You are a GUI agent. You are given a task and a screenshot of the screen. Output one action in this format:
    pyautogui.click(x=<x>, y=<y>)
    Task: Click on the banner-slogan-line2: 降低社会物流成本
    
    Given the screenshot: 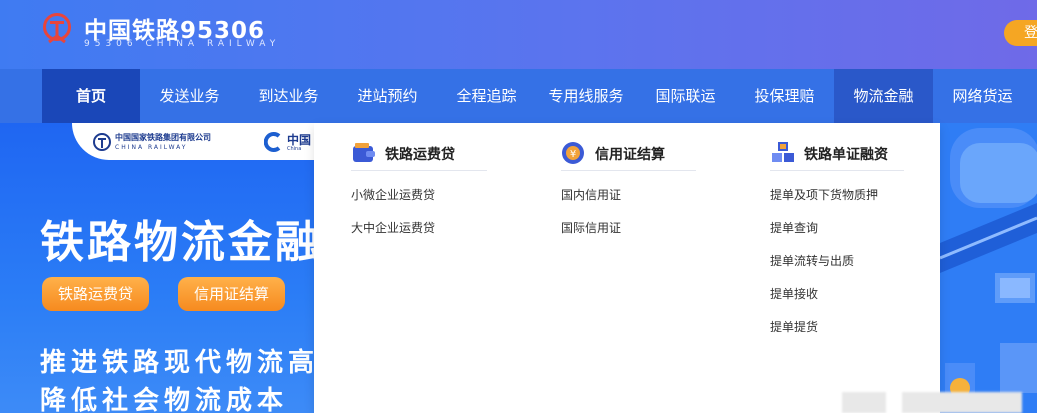 What is the action you would take?
    pyautogui.click(x=164, y=399)
    